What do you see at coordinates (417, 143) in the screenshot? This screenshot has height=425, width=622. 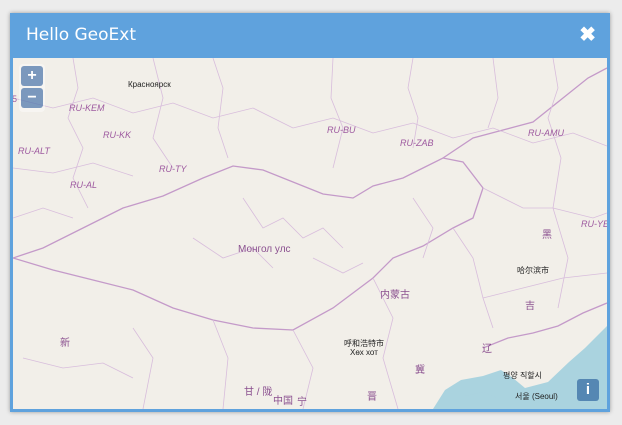 I see `region-label-ru-zab: RU-ZAB` at bounding box center [417, 143].